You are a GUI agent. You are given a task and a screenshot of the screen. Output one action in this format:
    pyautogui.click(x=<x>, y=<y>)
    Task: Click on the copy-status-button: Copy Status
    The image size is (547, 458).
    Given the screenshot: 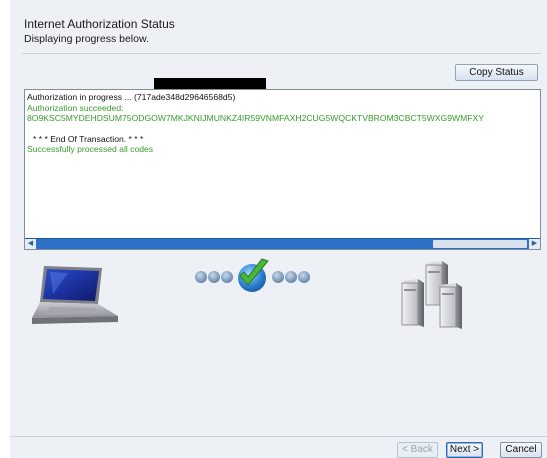 What is the action you would take?
    pyautogui.click(x=496, y=72)
    